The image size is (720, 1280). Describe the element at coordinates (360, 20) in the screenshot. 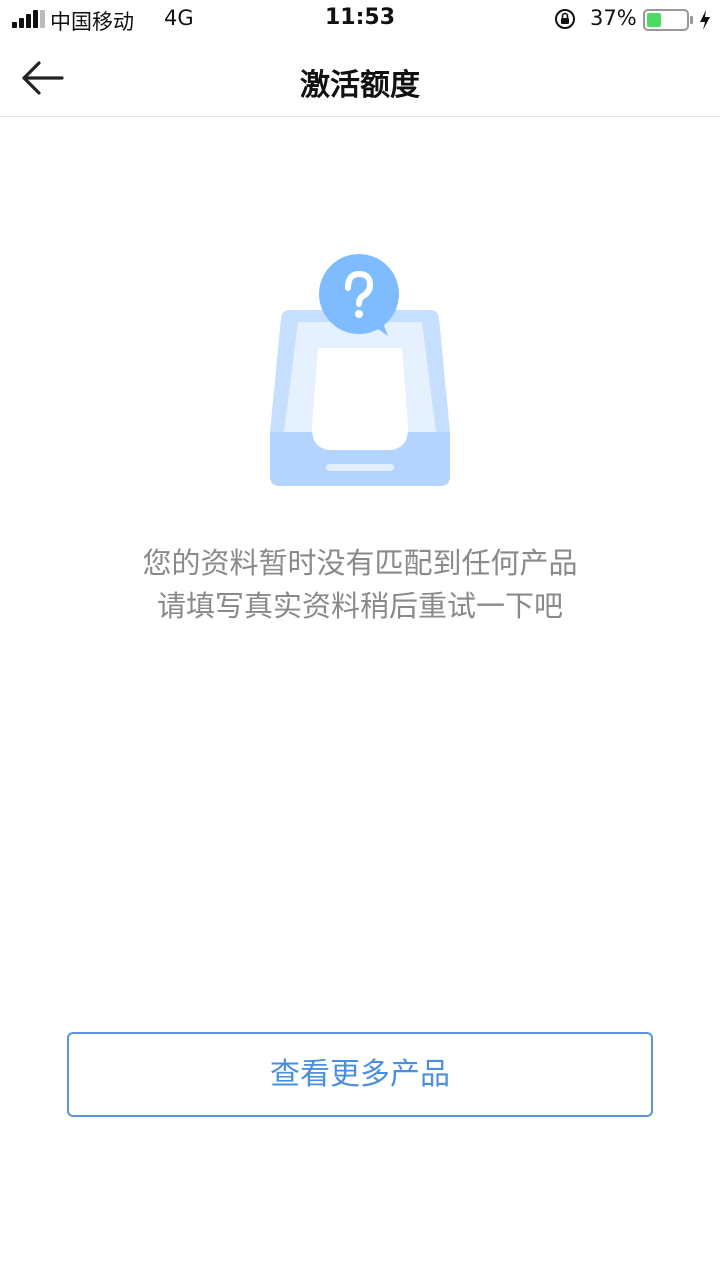

I see `status-bar: 中国移动 4G 11:53 37%` at that location.